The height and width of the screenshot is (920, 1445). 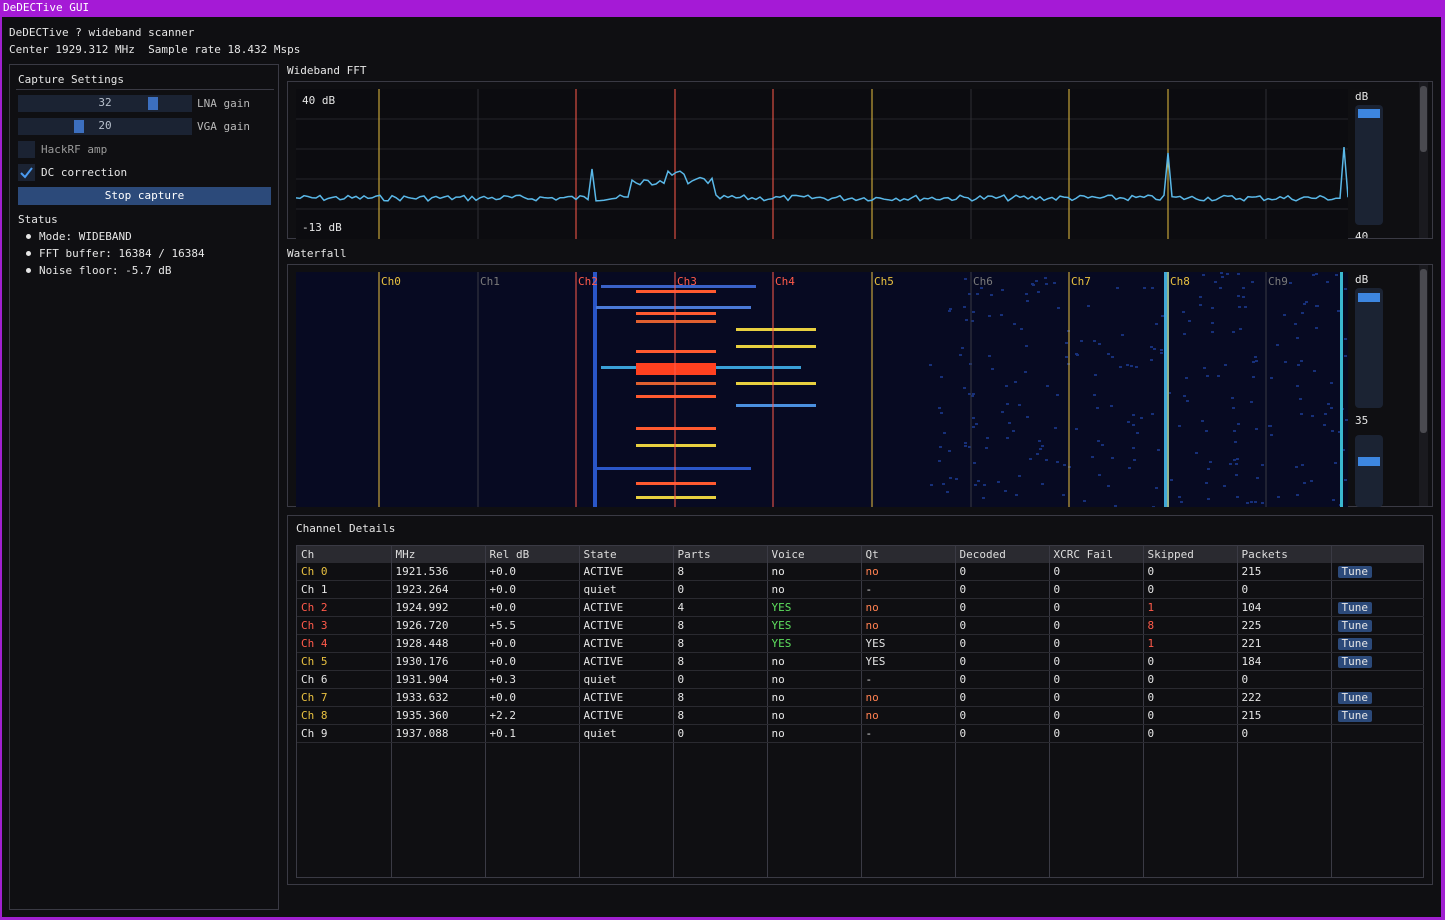 I want to click on dc-correction-checkbox, so click(x=26, y=172).